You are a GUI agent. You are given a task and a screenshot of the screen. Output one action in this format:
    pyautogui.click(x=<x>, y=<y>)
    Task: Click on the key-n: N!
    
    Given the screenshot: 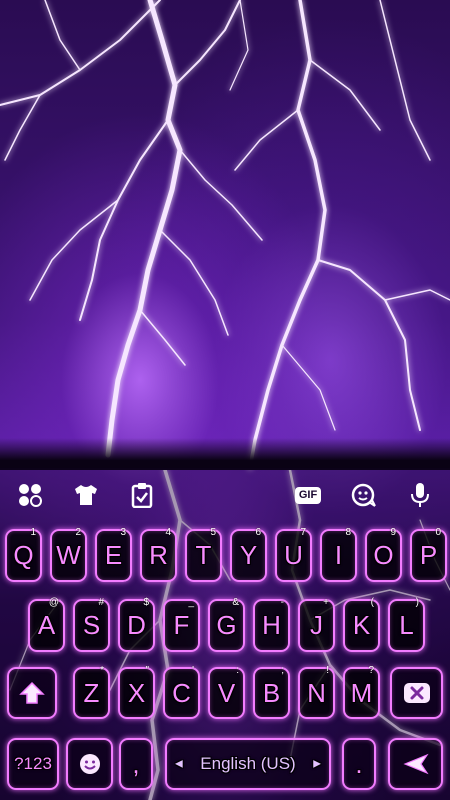 What is the action you would take?
    pyautogui.click(x=316, y=692)
    